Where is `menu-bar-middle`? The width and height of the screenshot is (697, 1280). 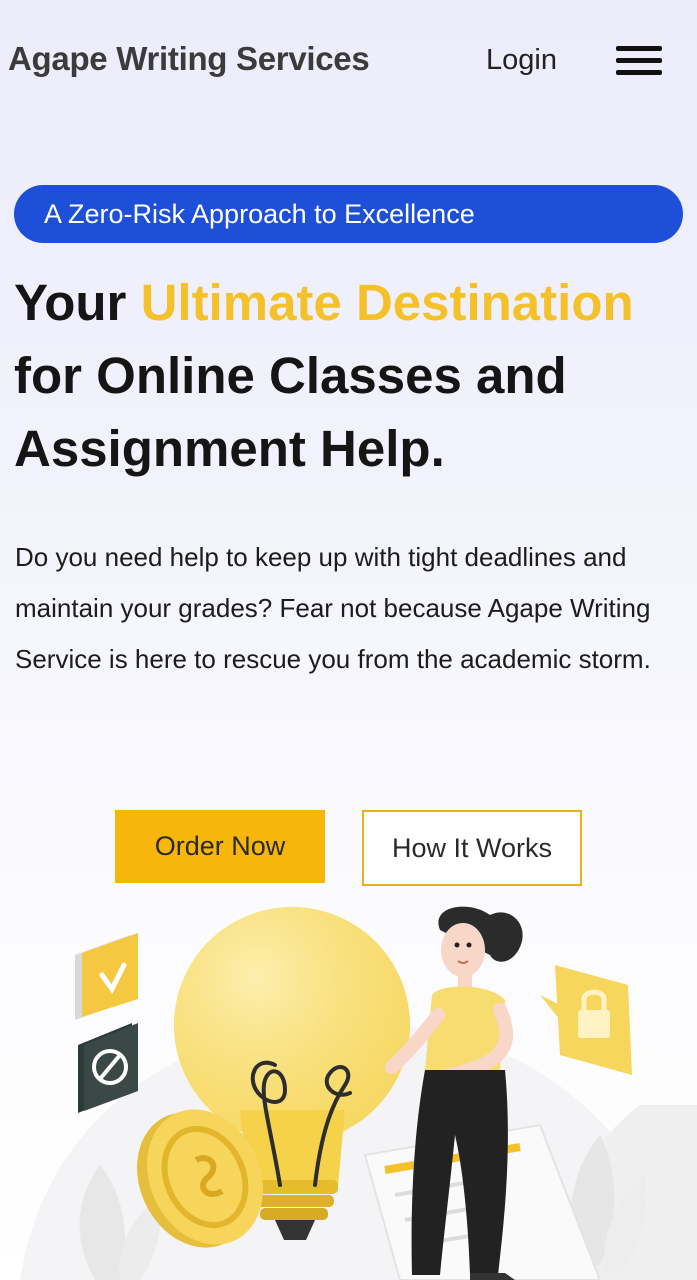 menu-bar-middle is located at coordinates (639, 60).